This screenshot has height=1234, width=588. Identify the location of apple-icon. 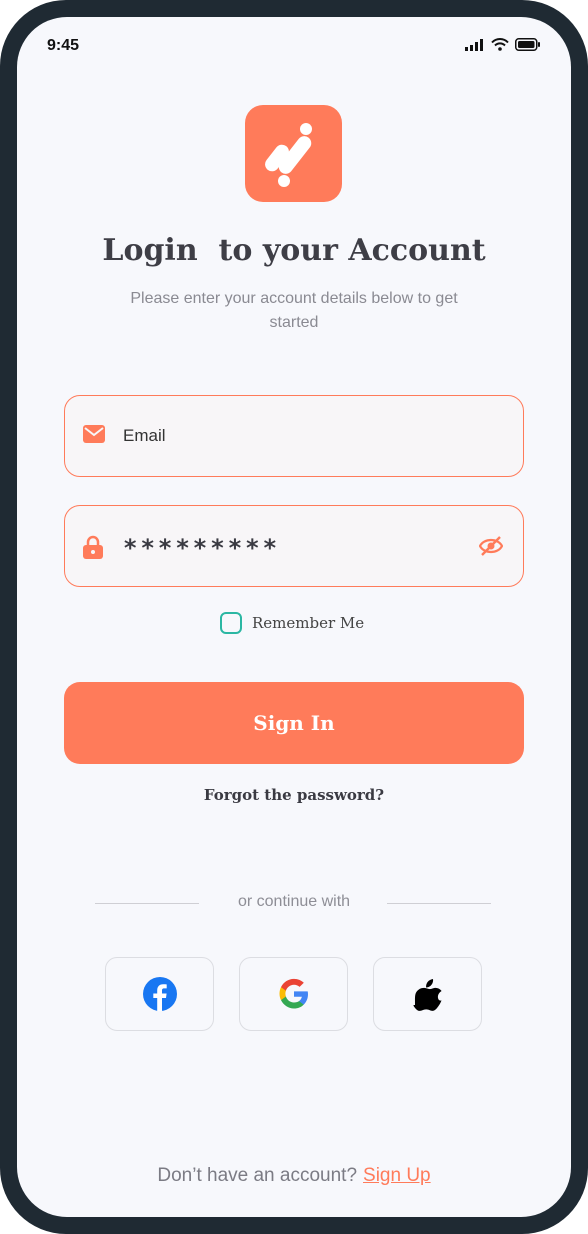
(427, 995).